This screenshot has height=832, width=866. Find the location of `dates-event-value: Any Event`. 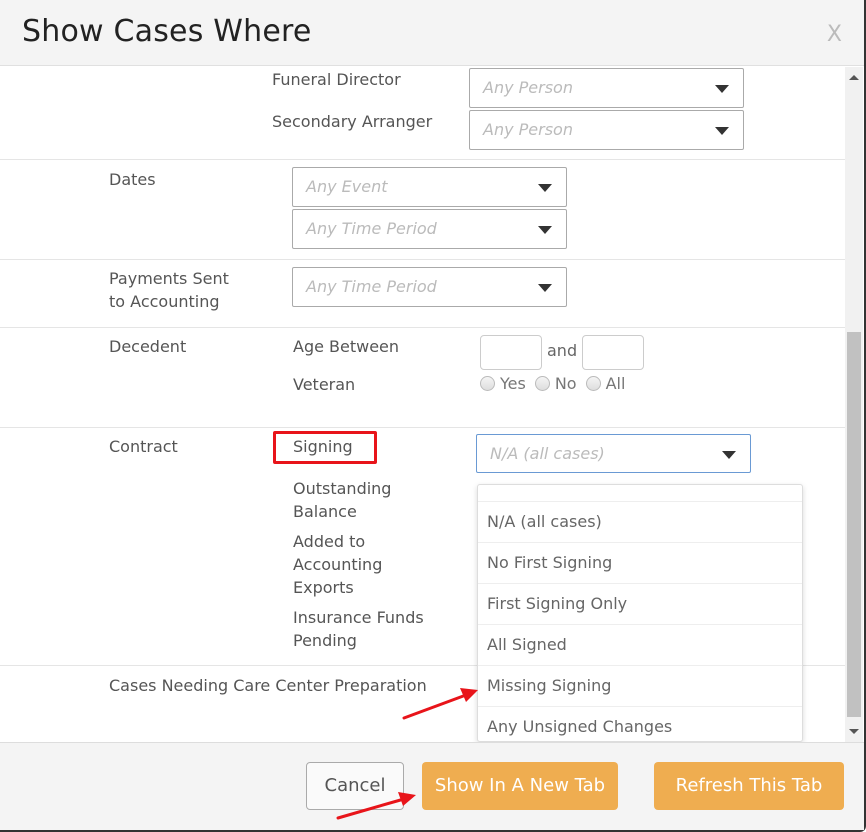

dates-event-value: Any Event is located at coordinates (347, 186).